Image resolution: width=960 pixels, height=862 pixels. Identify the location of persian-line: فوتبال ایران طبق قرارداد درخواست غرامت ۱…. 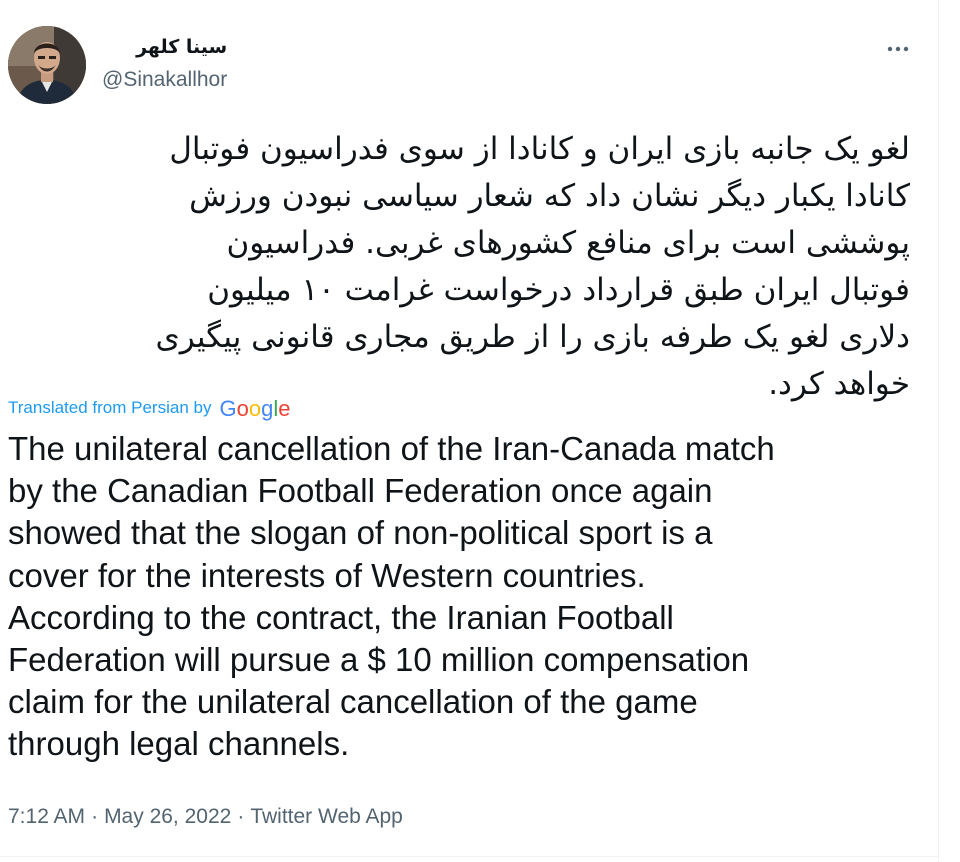
(558, 290).